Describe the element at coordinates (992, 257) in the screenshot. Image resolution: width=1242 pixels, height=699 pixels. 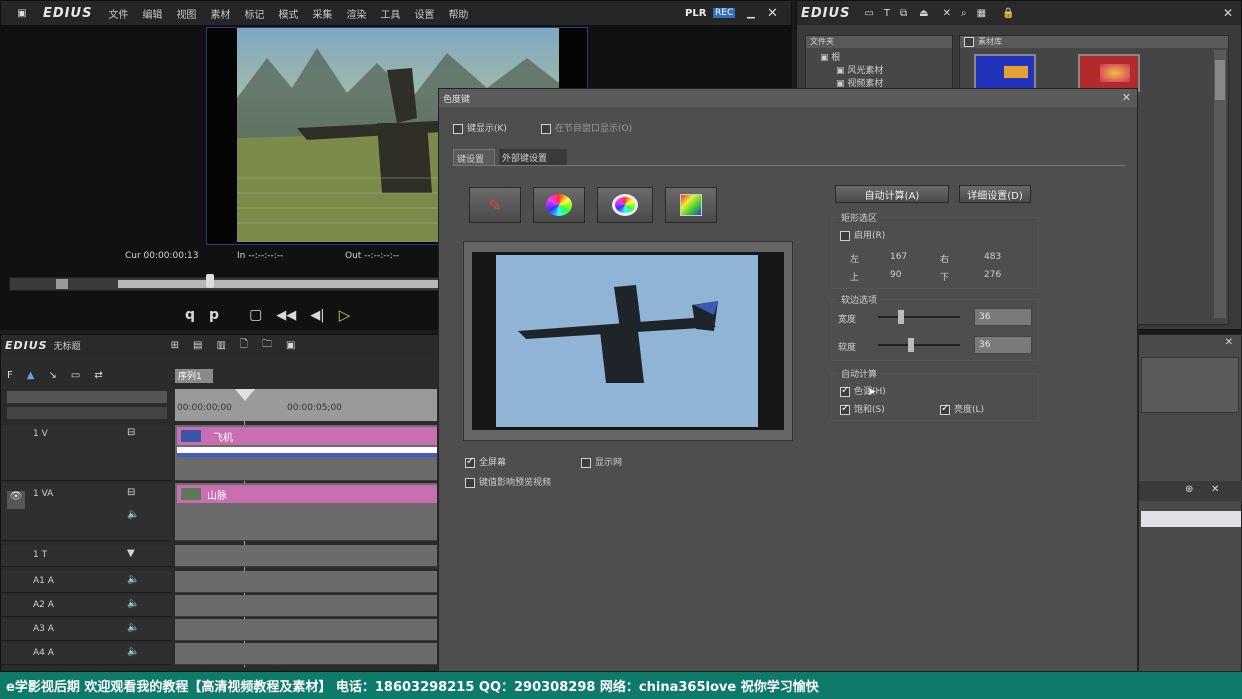
I see `rect-right-value: 483` at that location.